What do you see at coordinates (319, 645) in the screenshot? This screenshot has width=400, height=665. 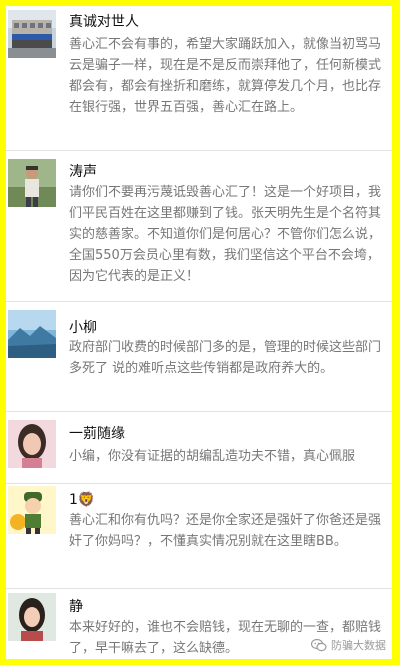 I see `wechat-icon` at bounding box center [319, 645].